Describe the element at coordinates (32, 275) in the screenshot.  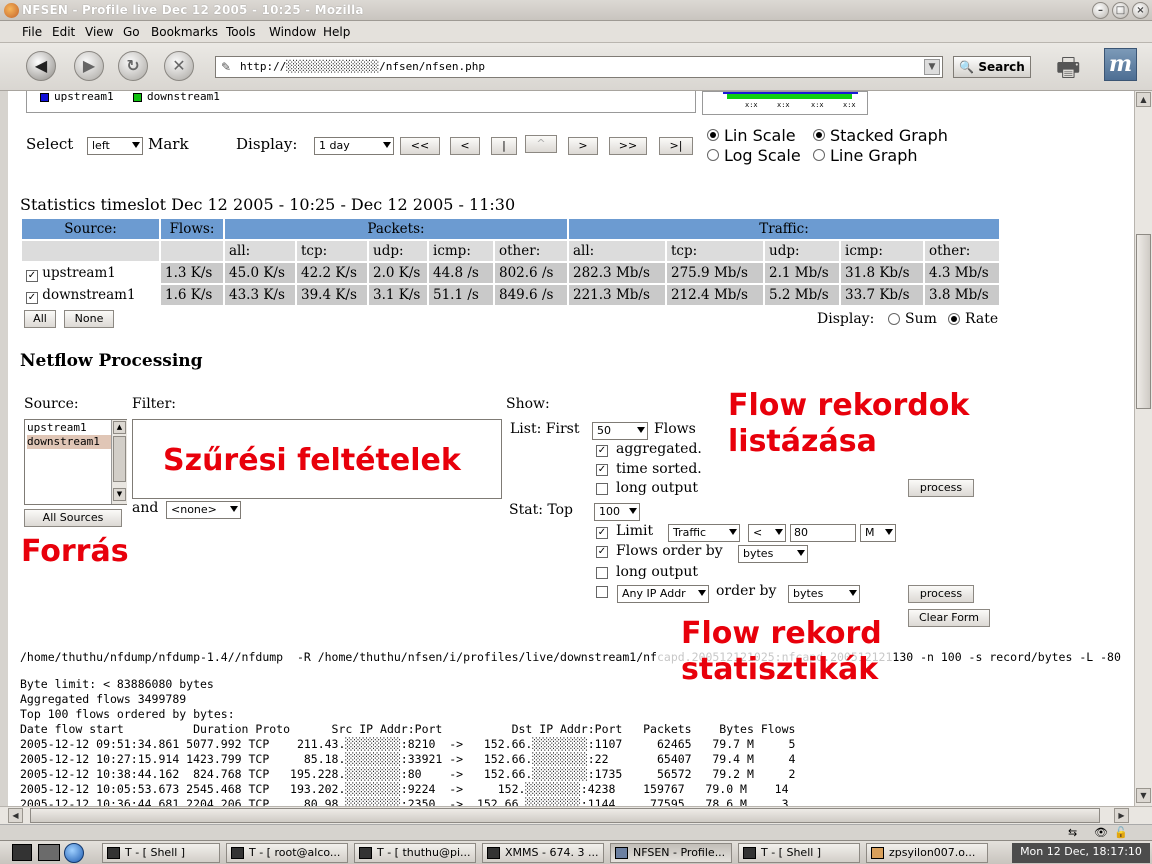
I see `source-checkbox-upstream1: ✓` at that location.